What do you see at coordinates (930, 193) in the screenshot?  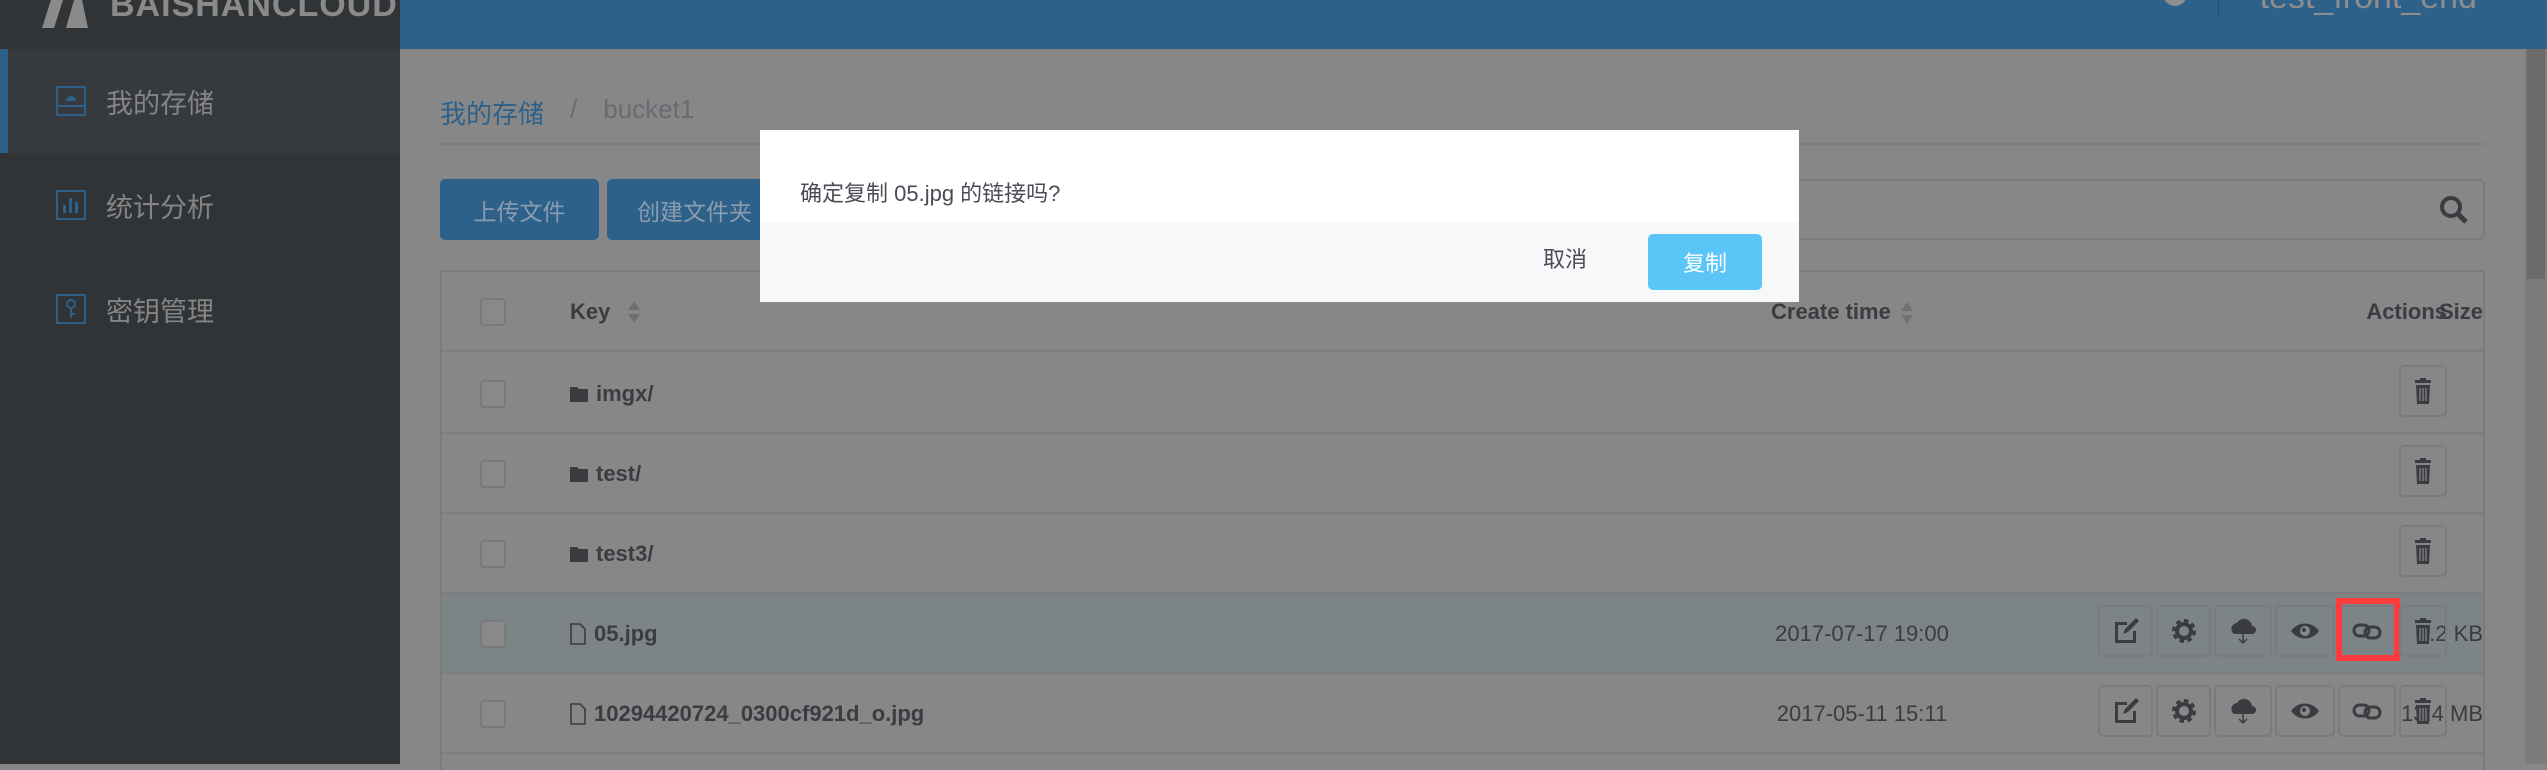 I see `dialog-message: 确定复制 05.jpg 的链接吗?` at bounding box center [930, 193].